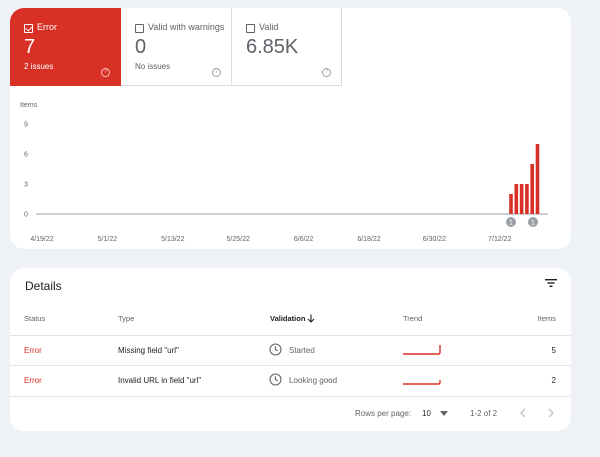 Image resolution: width=600 pixels, height=457 pixels. Describe the element at coordinates (272, 47) in the screenshot. I see `valid-count: 6.85K` at that location.